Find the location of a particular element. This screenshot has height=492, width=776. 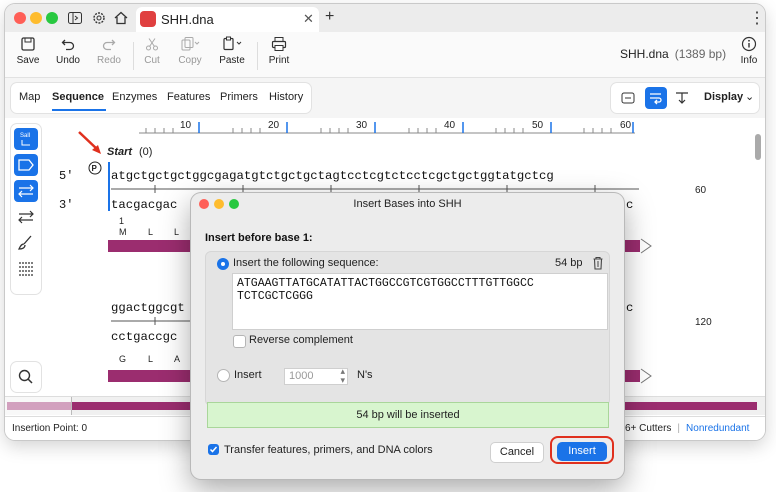

redo-label: Redo is located at coordinates (109, 60).